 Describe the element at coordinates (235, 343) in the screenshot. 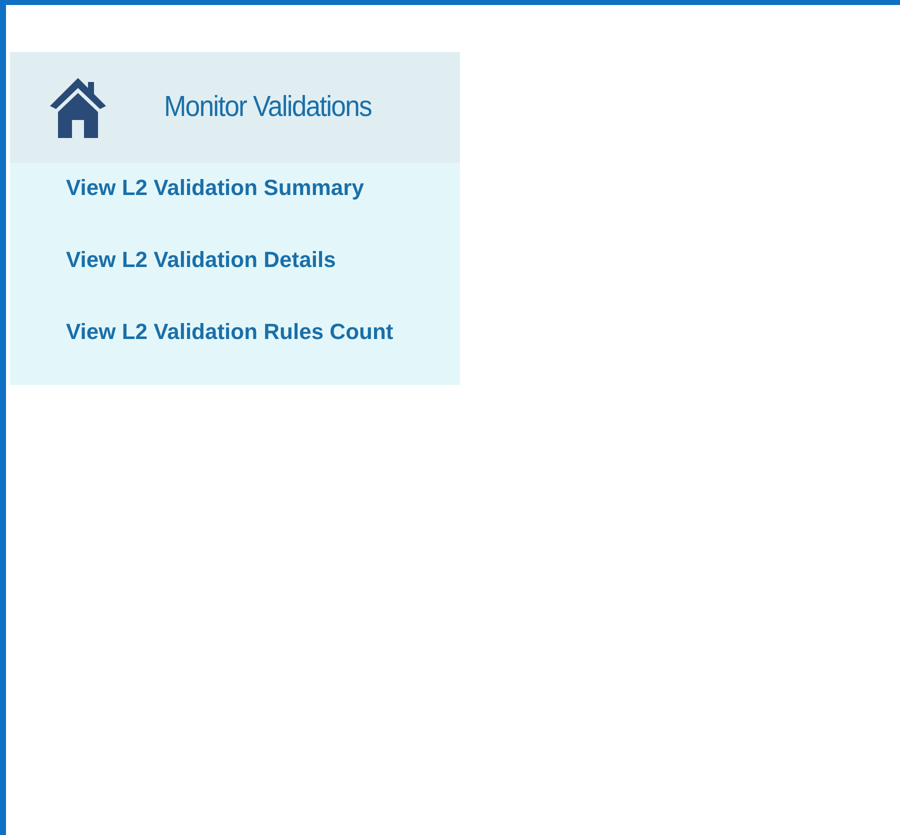

I see `menu-link: View L2 Validation Rules Count` at that location.